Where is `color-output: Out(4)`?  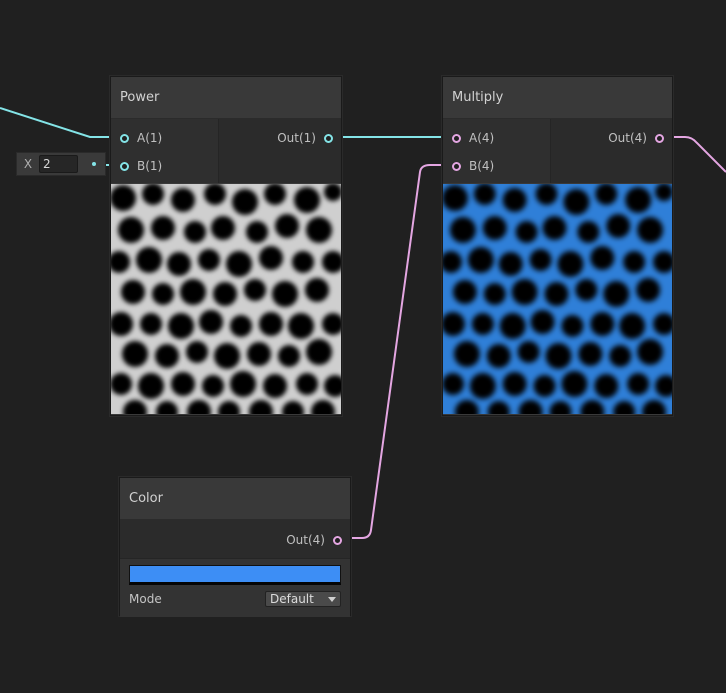 color-output: Out(4) is located at coordinates (314, 540).